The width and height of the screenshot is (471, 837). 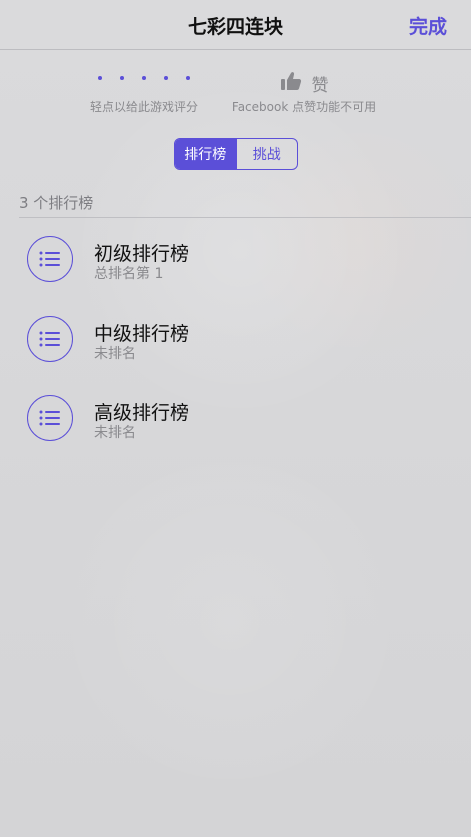 I want to click on leaderboard-row-beginner: 初级排行榜 总排名第 1, so click(x=235, y=276).